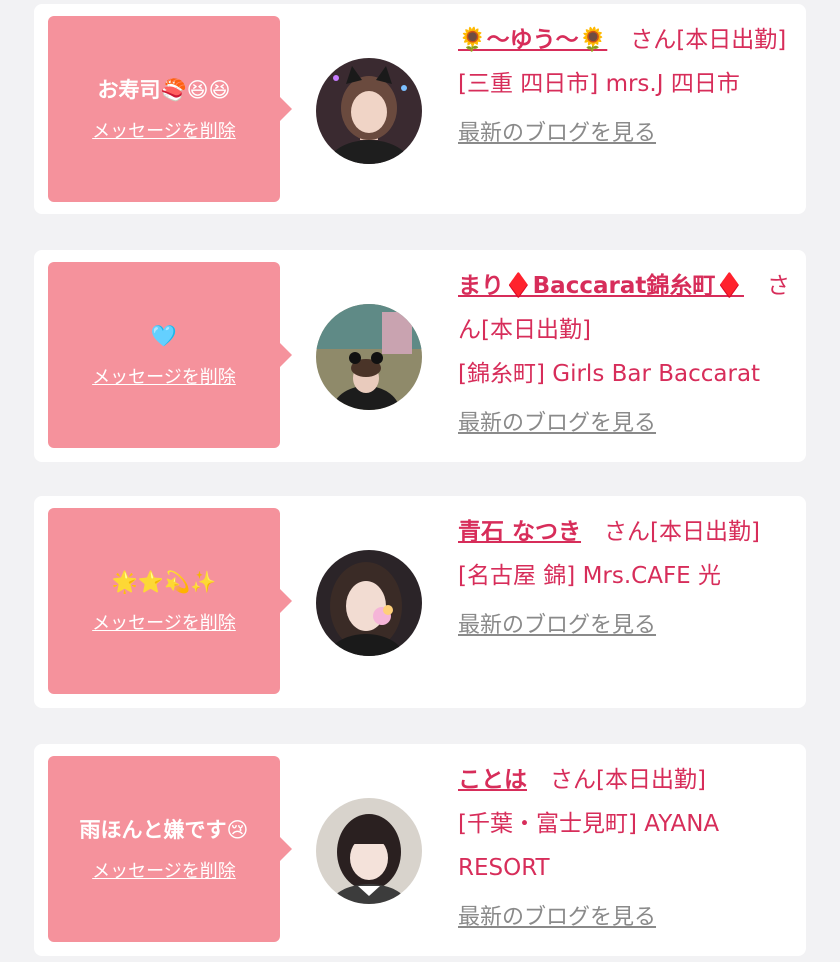  Describe the element at coordinates (170, 355) in the screenshot. I see `message-bubble: 🩵 メッセージを削除` at that location.